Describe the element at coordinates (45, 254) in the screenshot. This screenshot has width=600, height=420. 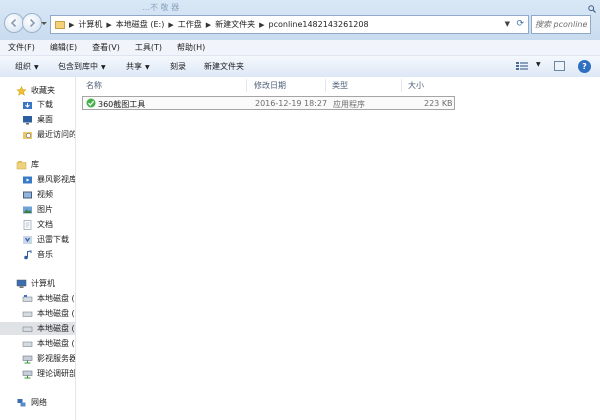
I see `nav-label: 音乐` at that location.